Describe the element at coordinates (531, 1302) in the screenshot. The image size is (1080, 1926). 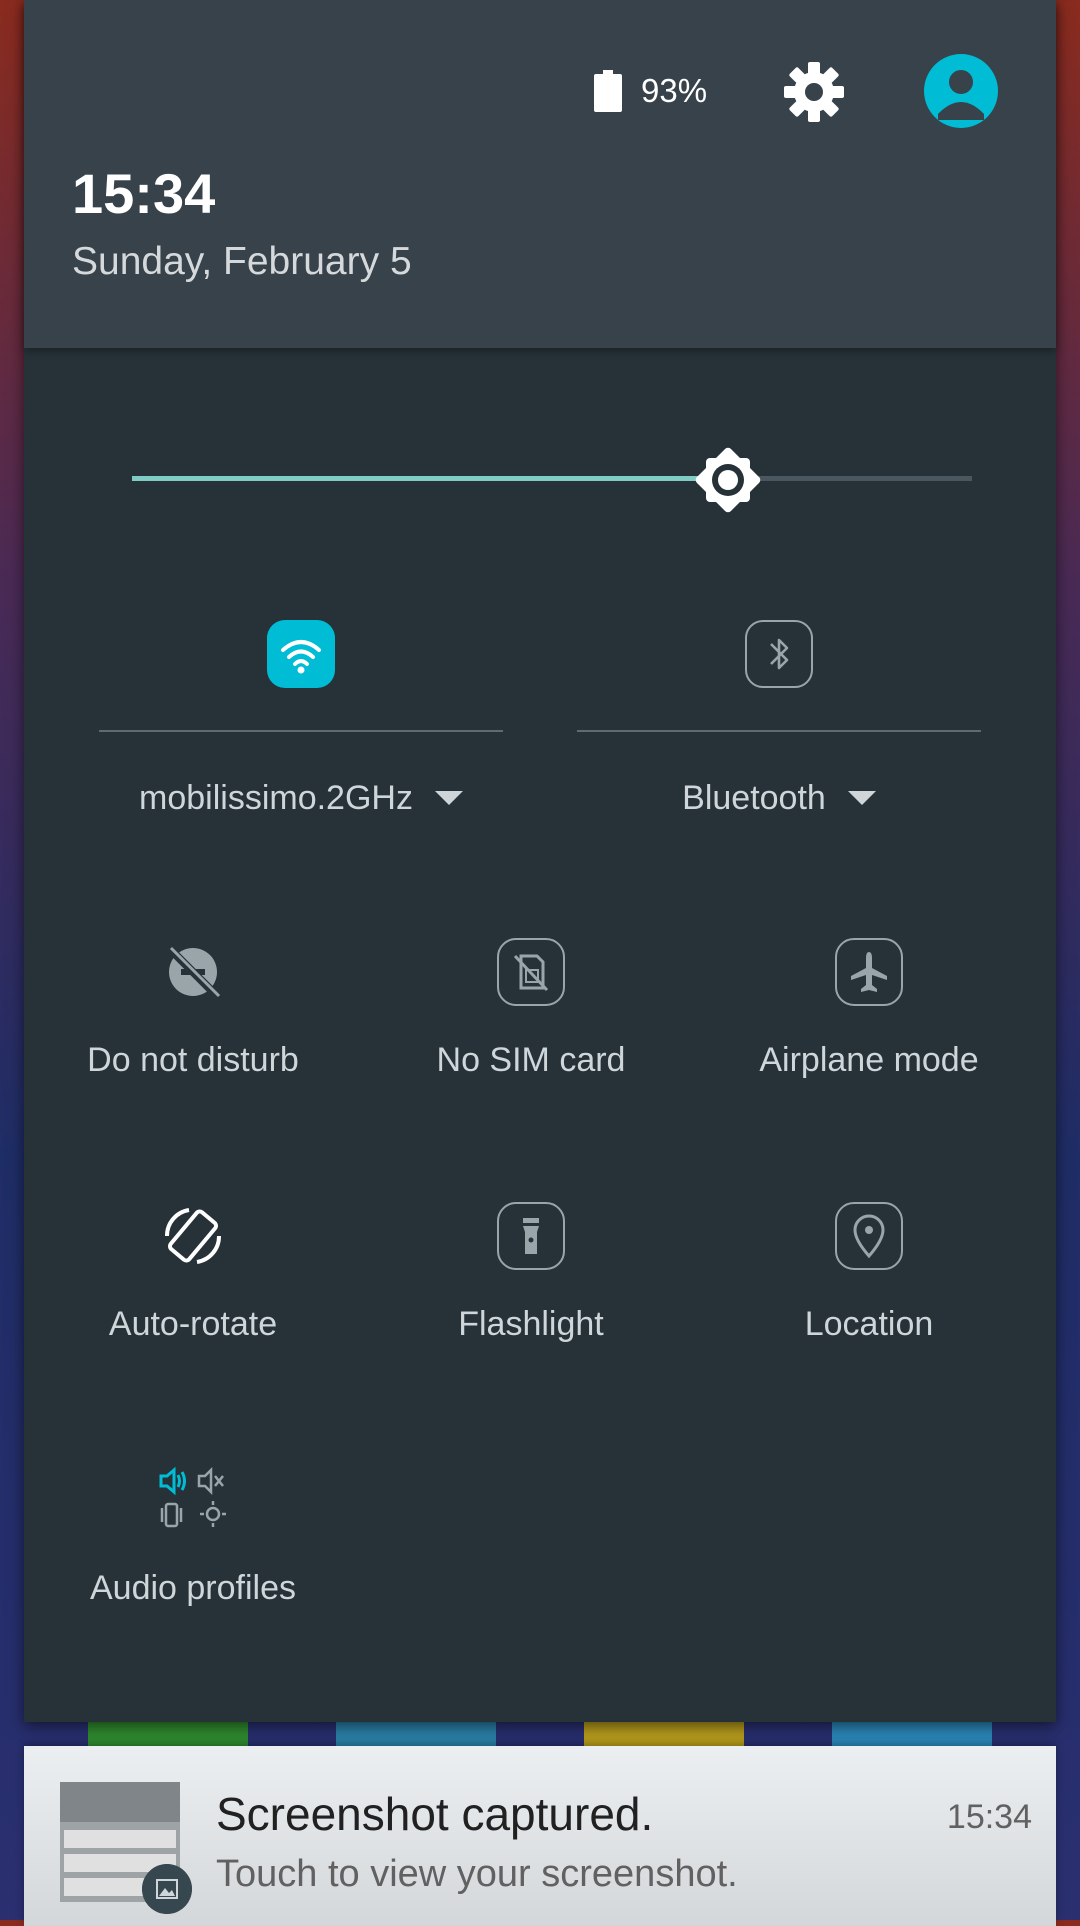
I see `tile-flashlight: Flashlight` at that location.